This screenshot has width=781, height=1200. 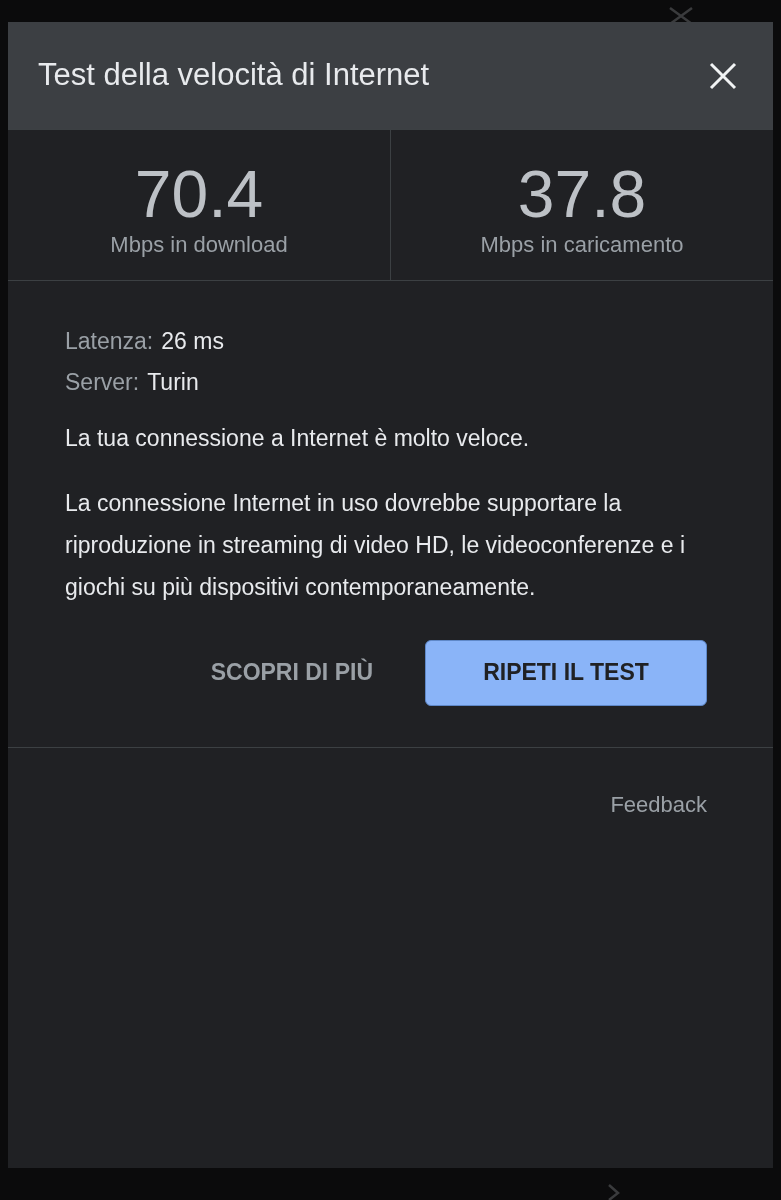 I want to click on detail-value: Turin, so click(x=173, y=382).